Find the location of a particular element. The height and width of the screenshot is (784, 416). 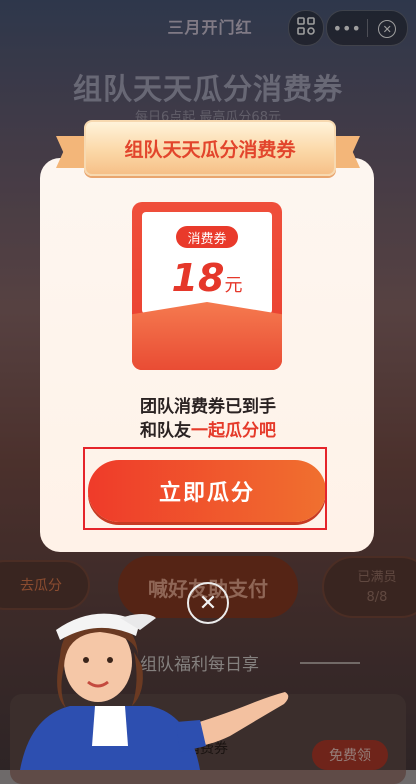

coupon-amount: 18 is located at coordinates (198, 278).